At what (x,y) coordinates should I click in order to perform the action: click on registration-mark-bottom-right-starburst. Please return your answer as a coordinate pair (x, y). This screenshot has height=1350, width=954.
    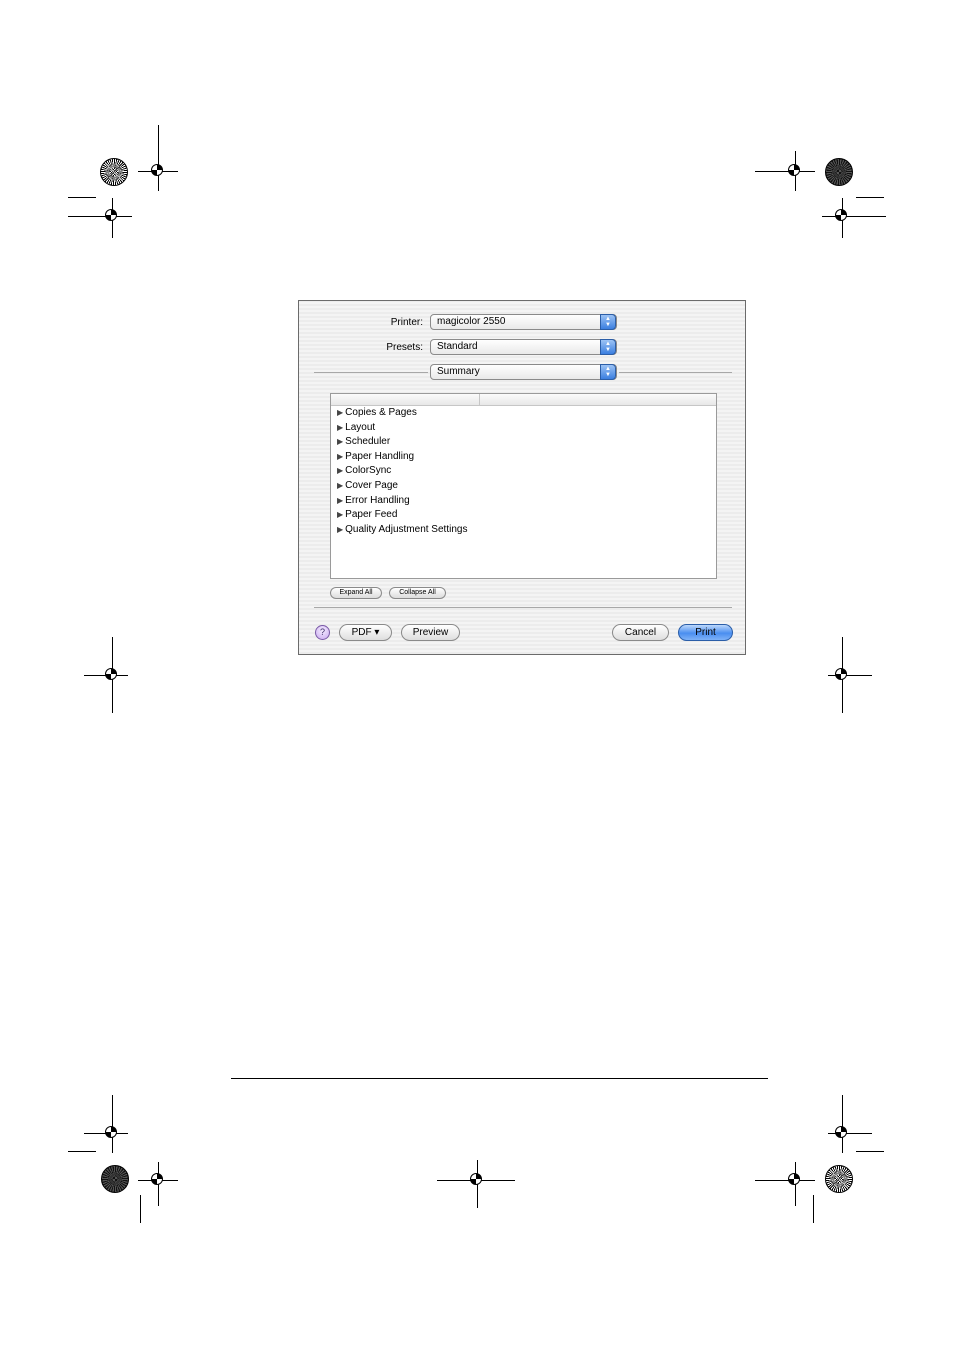
    Looking at the image, I should click on (839, 1179).